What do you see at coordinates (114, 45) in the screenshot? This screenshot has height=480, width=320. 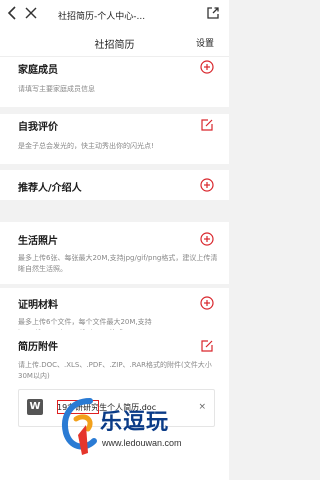 I see `nav-title: 社招简历` at bounding box center [114, 45].